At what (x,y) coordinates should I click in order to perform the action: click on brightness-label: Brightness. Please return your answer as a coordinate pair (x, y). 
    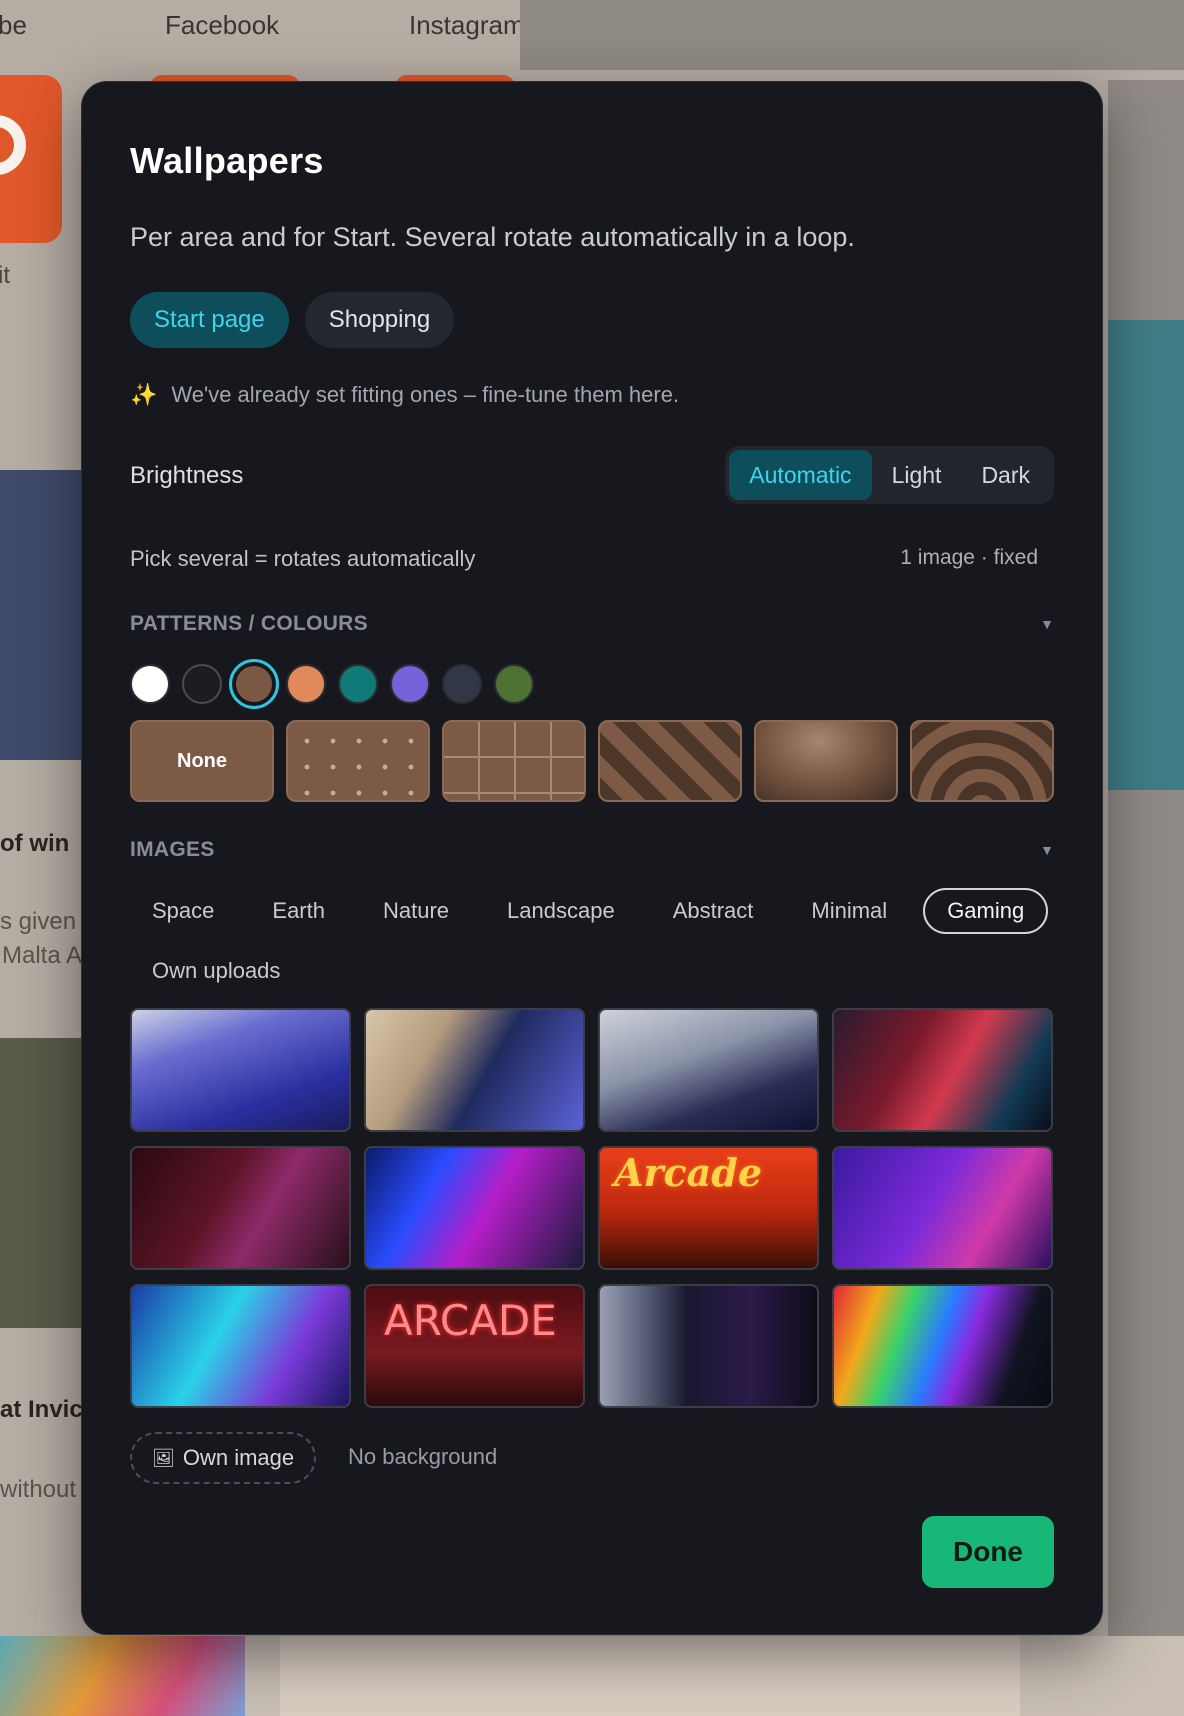
    Looking at the image, I should click on (187, 475).